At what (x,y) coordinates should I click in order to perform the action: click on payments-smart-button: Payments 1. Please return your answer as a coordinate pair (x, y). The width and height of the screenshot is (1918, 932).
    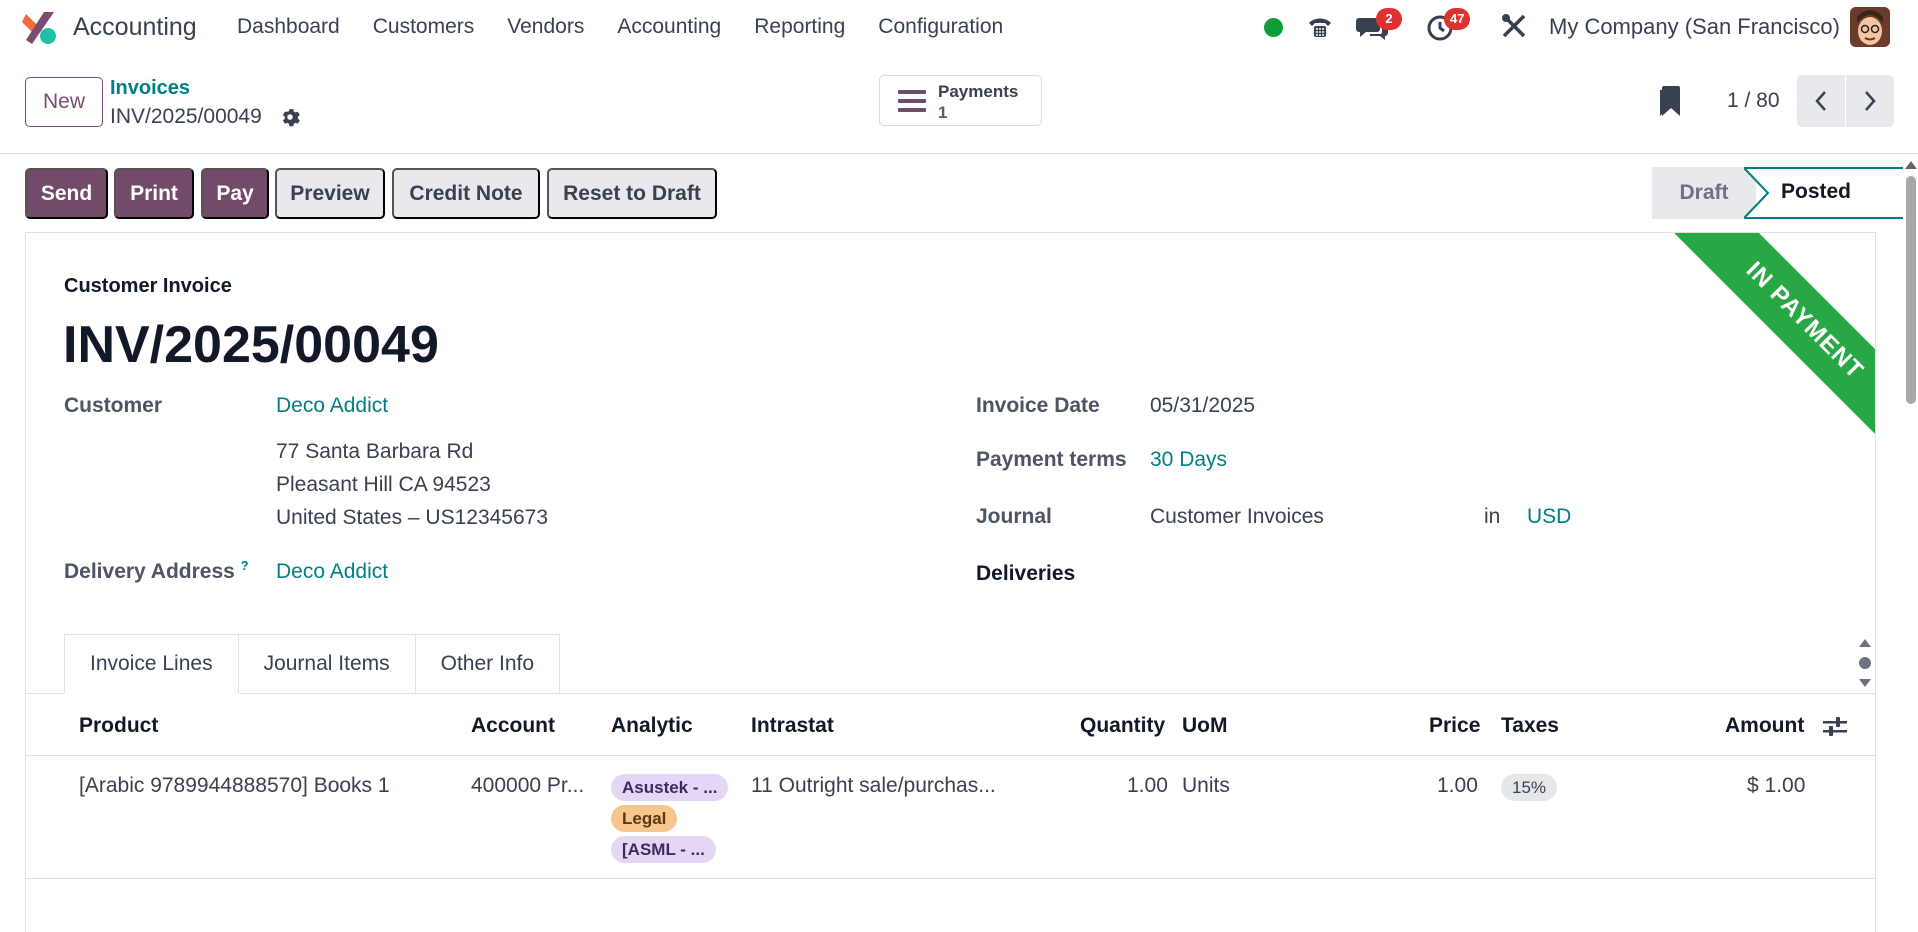
    Looking at the image, I should click on (960, 100).